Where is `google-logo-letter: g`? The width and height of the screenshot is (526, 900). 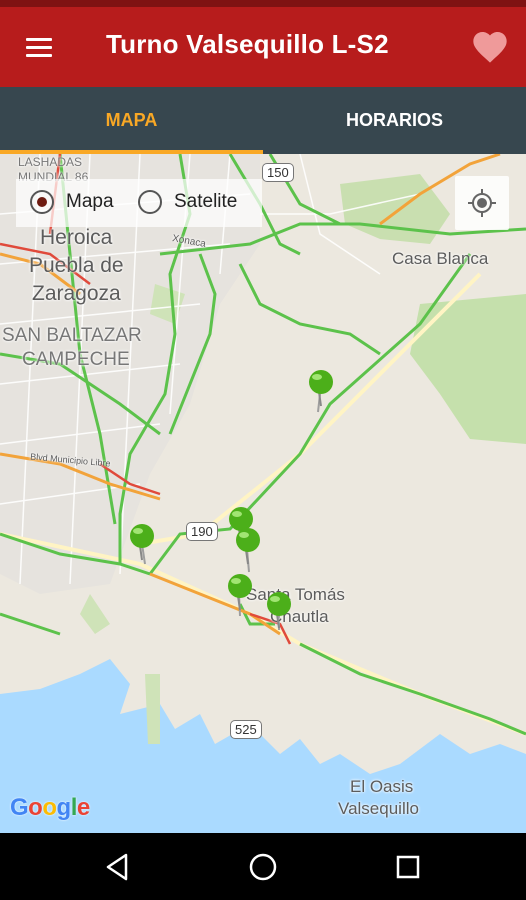
google-logo-letter: g is located at coordinates (64, 807).